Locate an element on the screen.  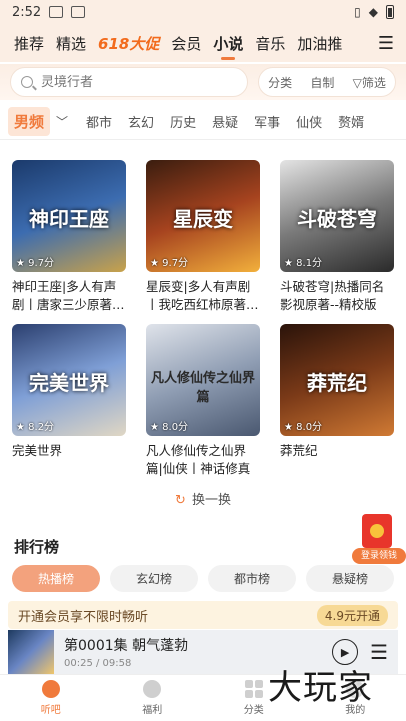
search-input is located at coordinates (131, 82).